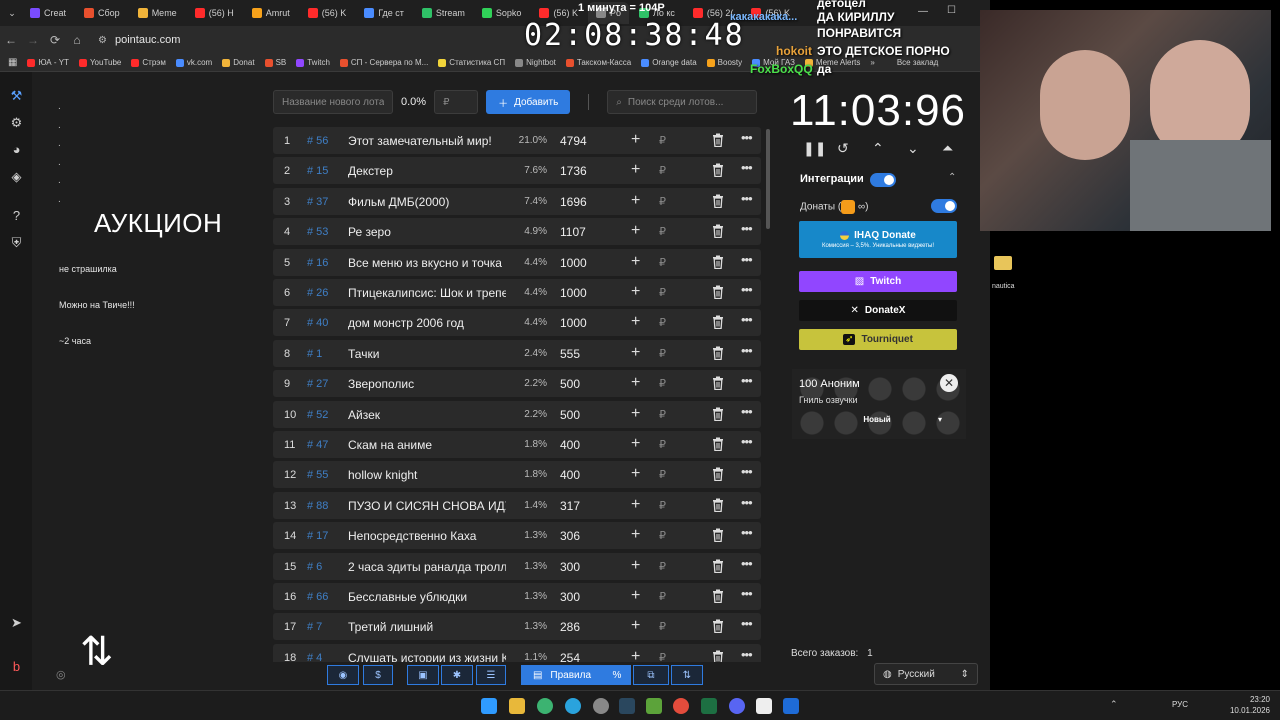  Describe the element at coordinates (193, 62) in the screenshot. I see `bookmark-item: vk.com` at that location.